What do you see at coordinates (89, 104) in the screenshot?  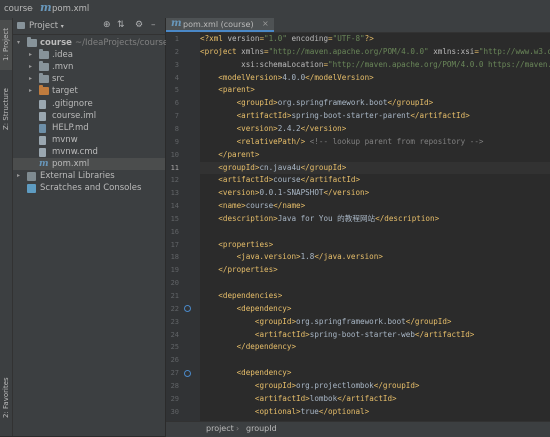 I see `tree-item: .gitignore` at bounding box center [89, 104].